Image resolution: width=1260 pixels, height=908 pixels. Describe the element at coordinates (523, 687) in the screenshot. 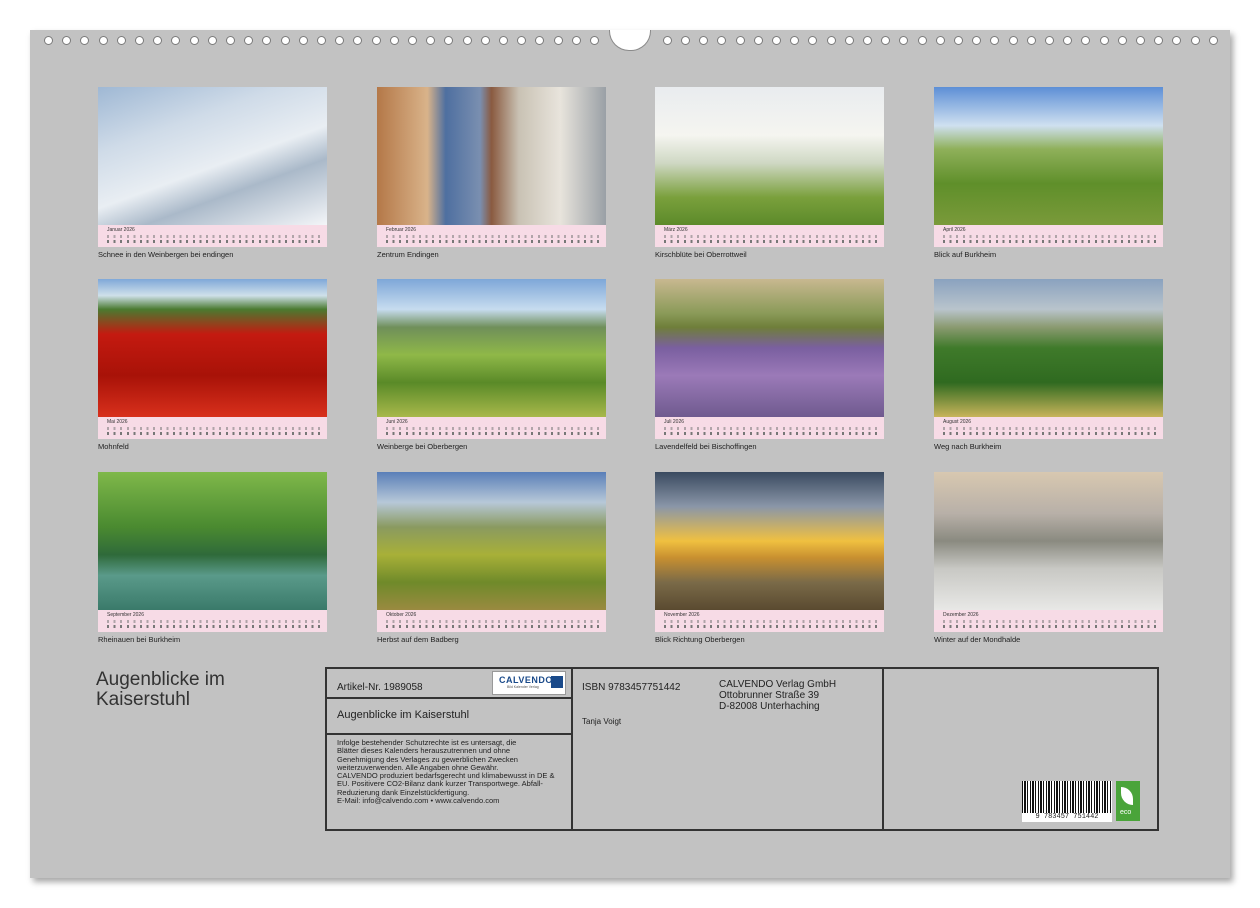

I see `logo-subtext: Bild Kalender Verlag` at that location.